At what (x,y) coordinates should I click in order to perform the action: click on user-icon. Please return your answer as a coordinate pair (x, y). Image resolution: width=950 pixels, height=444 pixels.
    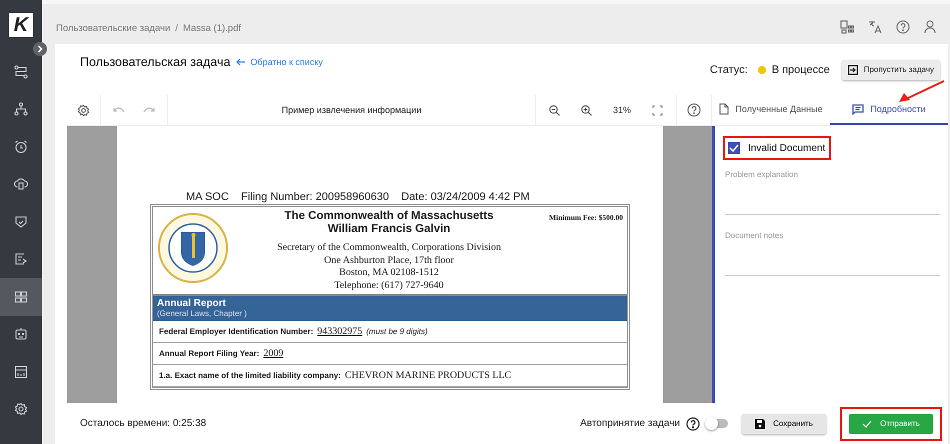
    Looking at the image, I should click on (930, 27).